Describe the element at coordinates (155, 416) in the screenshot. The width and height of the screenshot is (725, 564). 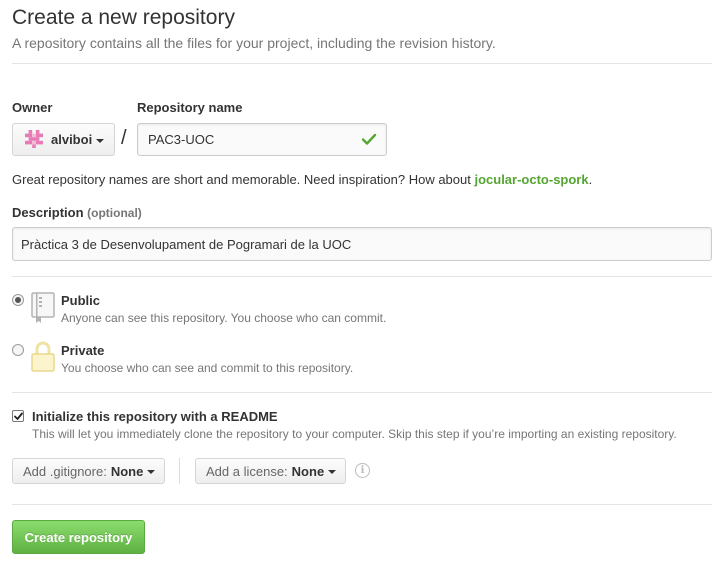
I see `readme-title: Initialize this repository with a README` at that location.